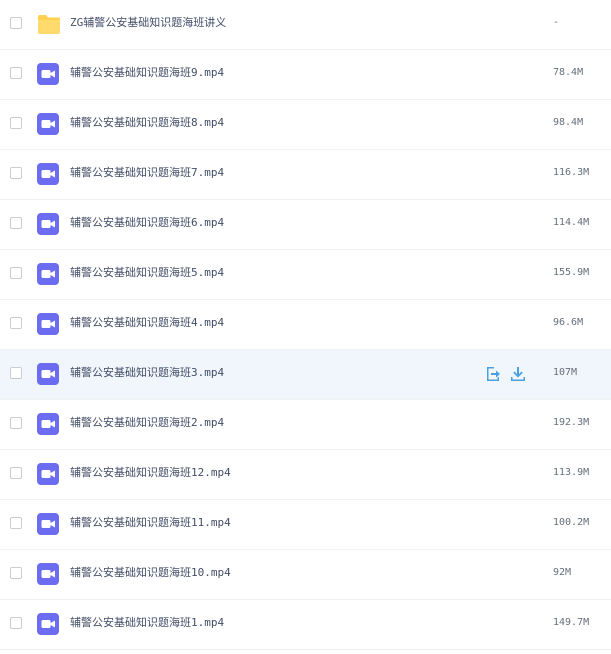 The image size is (611, 654). Describe the element at coordinates (147, 73) in the screenshot. I see `file-name: 辅警公安基础知识题海班9.mp4` at that location.